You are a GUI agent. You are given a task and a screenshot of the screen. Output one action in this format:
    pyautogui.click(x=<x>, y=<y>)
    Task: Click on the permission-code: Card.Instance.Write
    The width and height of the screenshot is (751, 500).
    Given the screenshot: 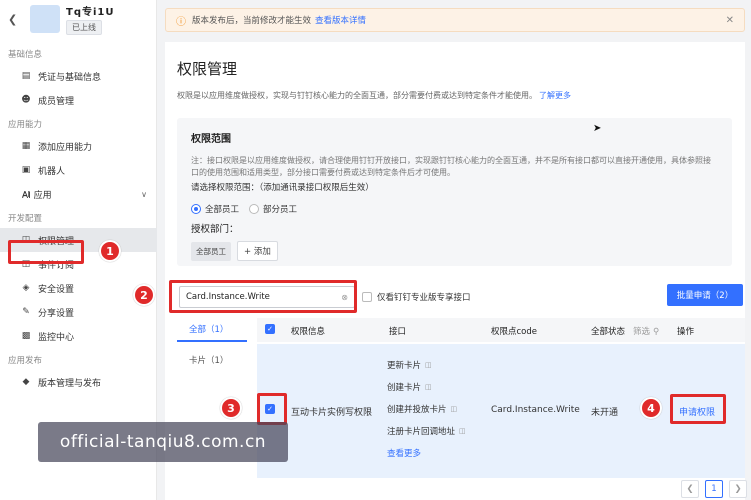 What is the action you would take?
    pyautogui.click(x=535, y=410)
    